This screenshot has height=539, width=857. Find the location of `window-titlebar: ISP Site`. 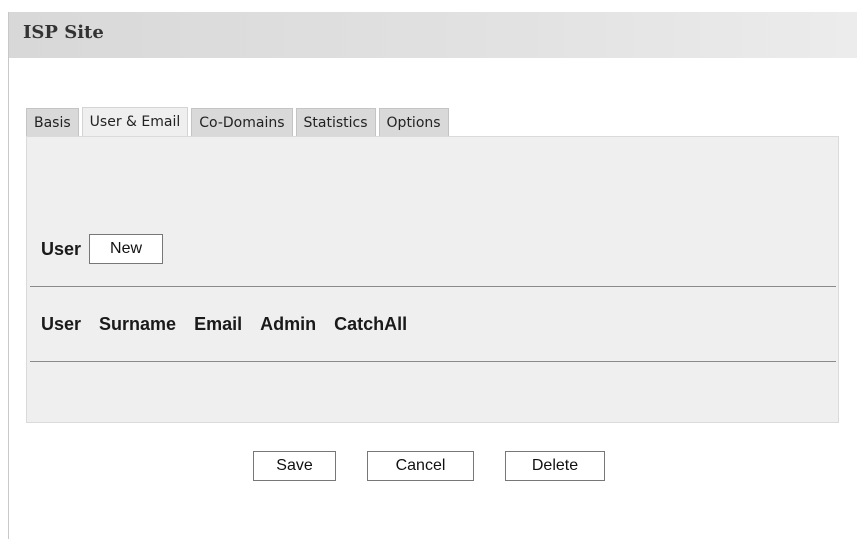

window-titlebar: ISP Site is located at coordinates (433, 35).